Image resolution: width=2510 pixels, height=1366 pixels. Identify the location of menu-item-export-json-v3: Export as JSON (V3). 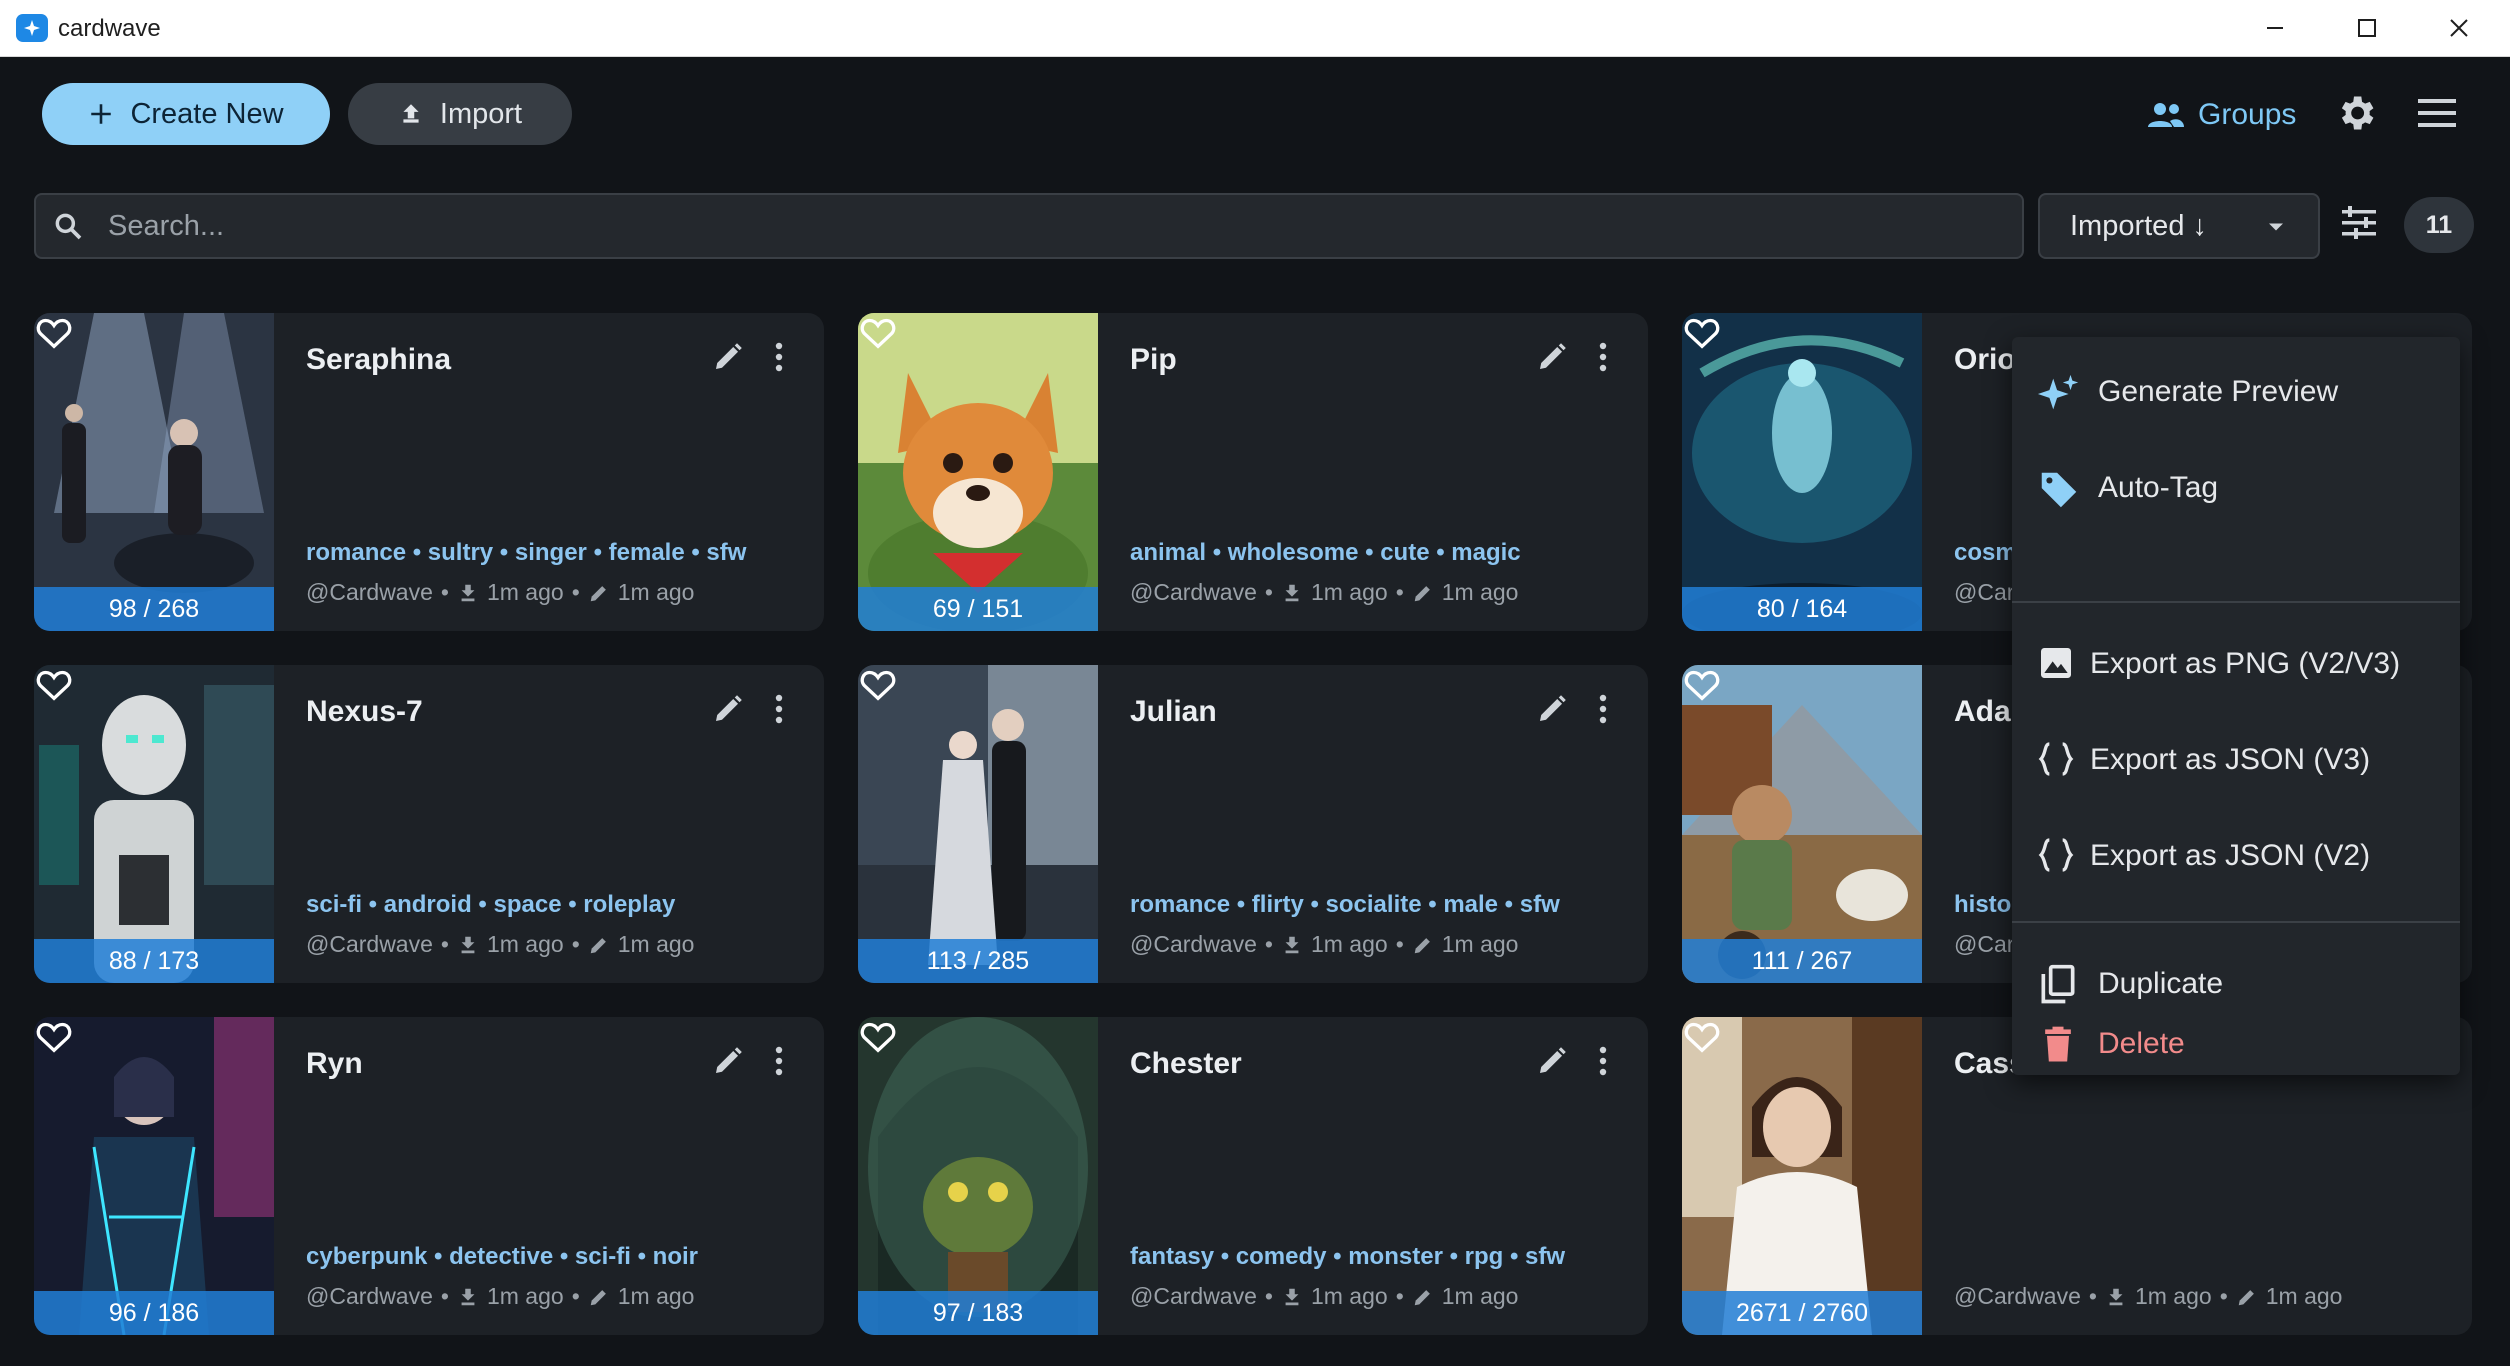
(2236, 761).